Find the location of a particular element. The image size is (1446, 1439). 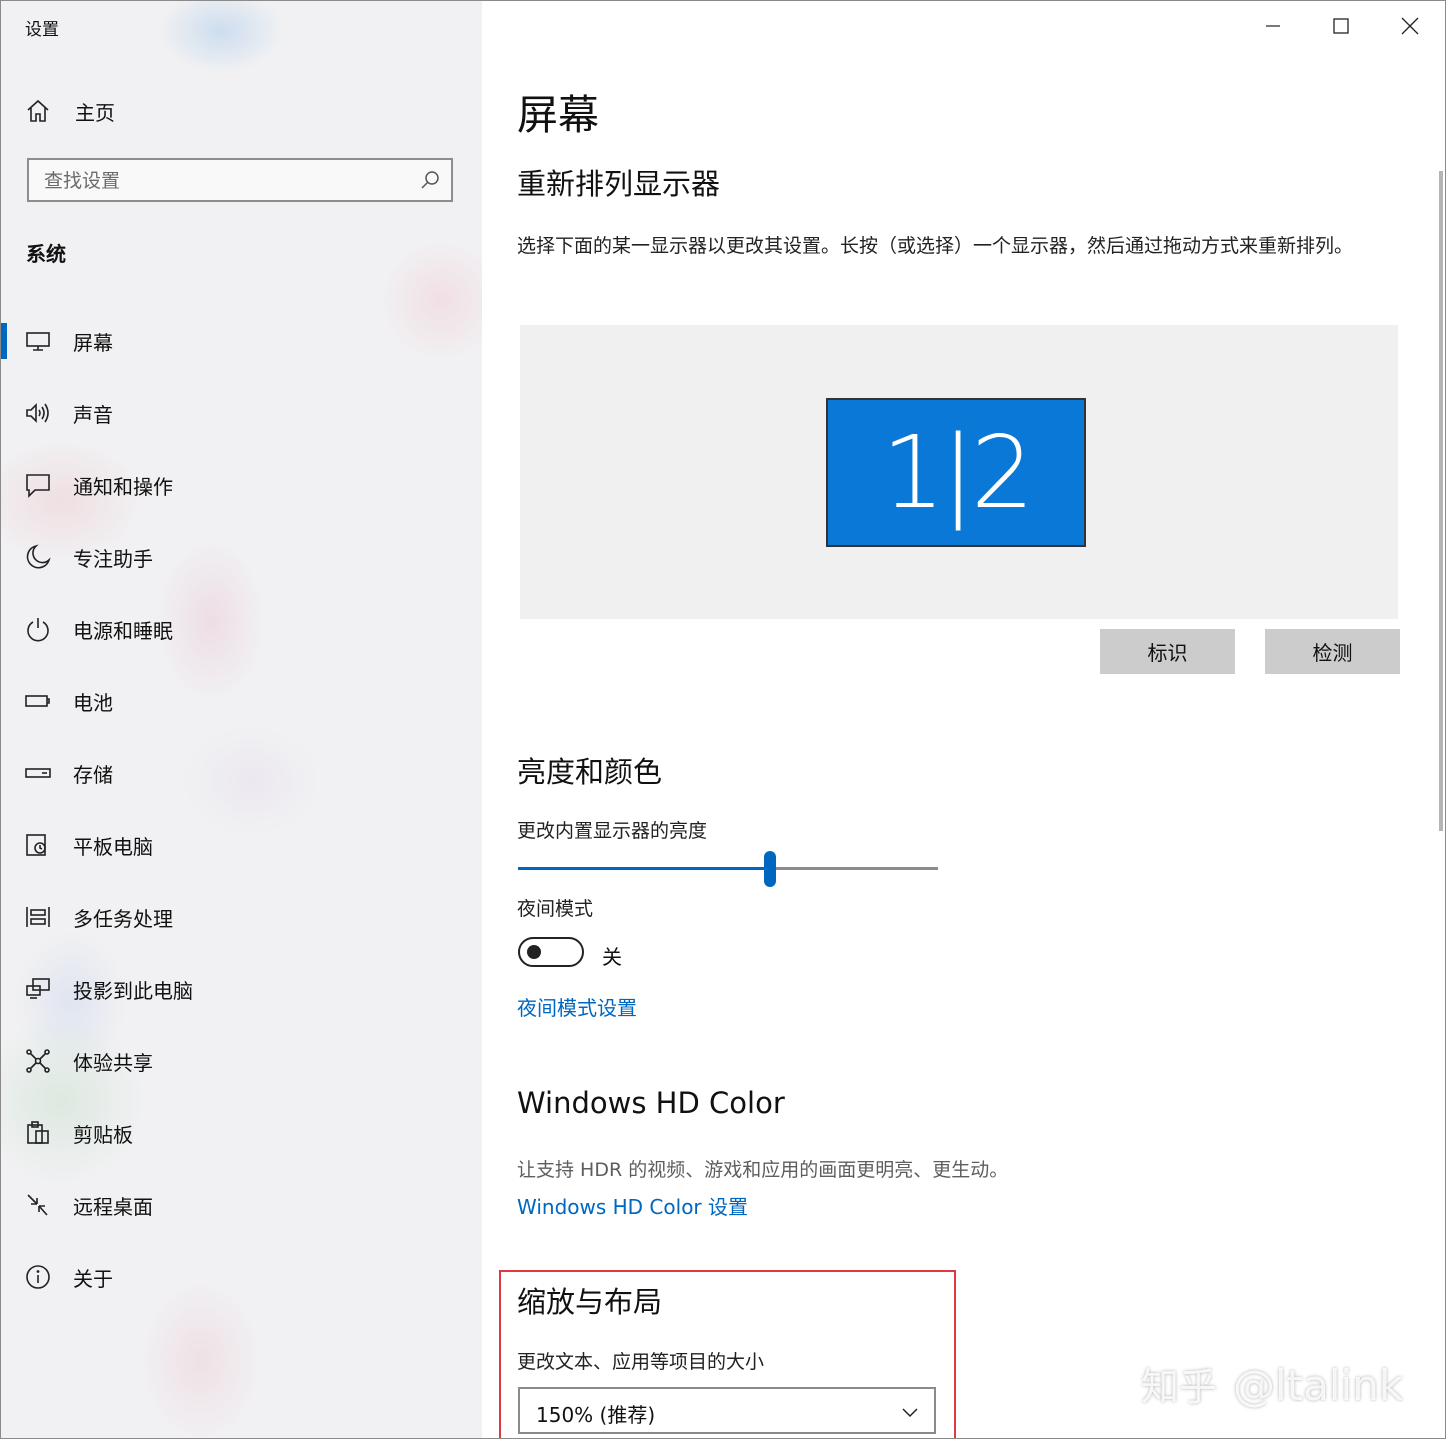

clipboard-icon is located at coordinates (38, 1132).